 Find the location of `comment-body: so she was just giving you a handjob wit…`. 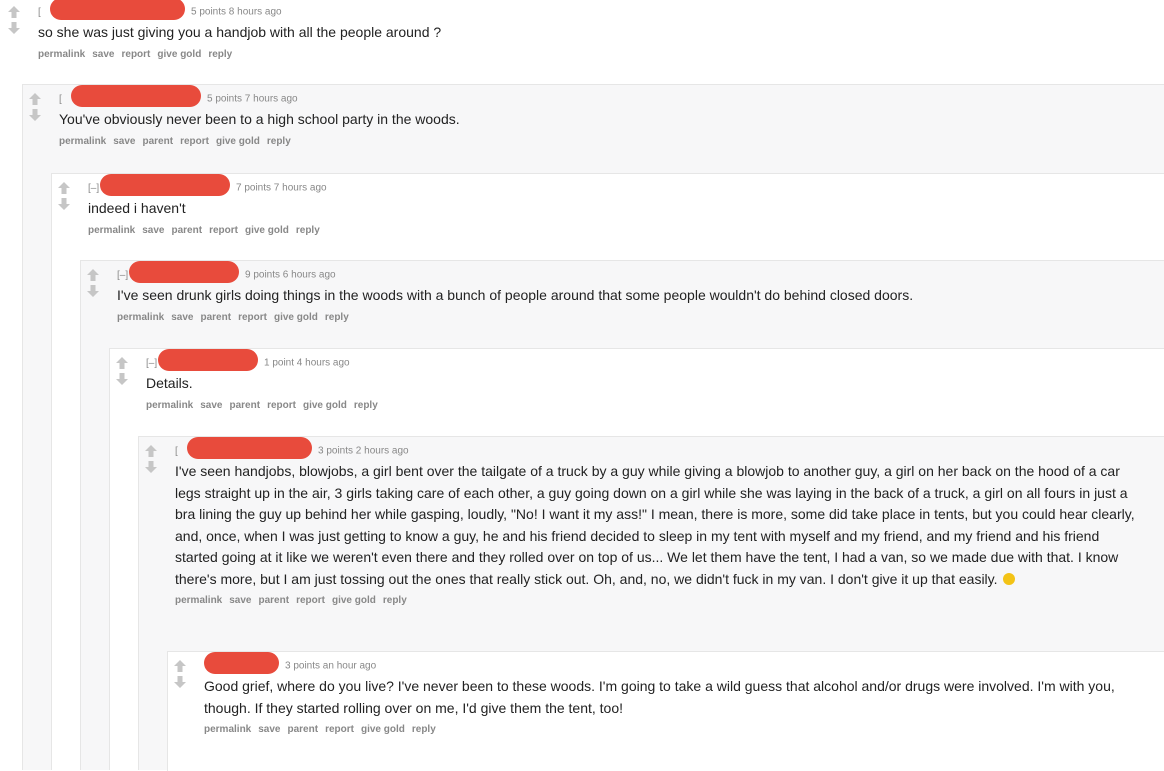

comment-body: so she was just giving you a handjob wit… is located at coordinates (601, 33).